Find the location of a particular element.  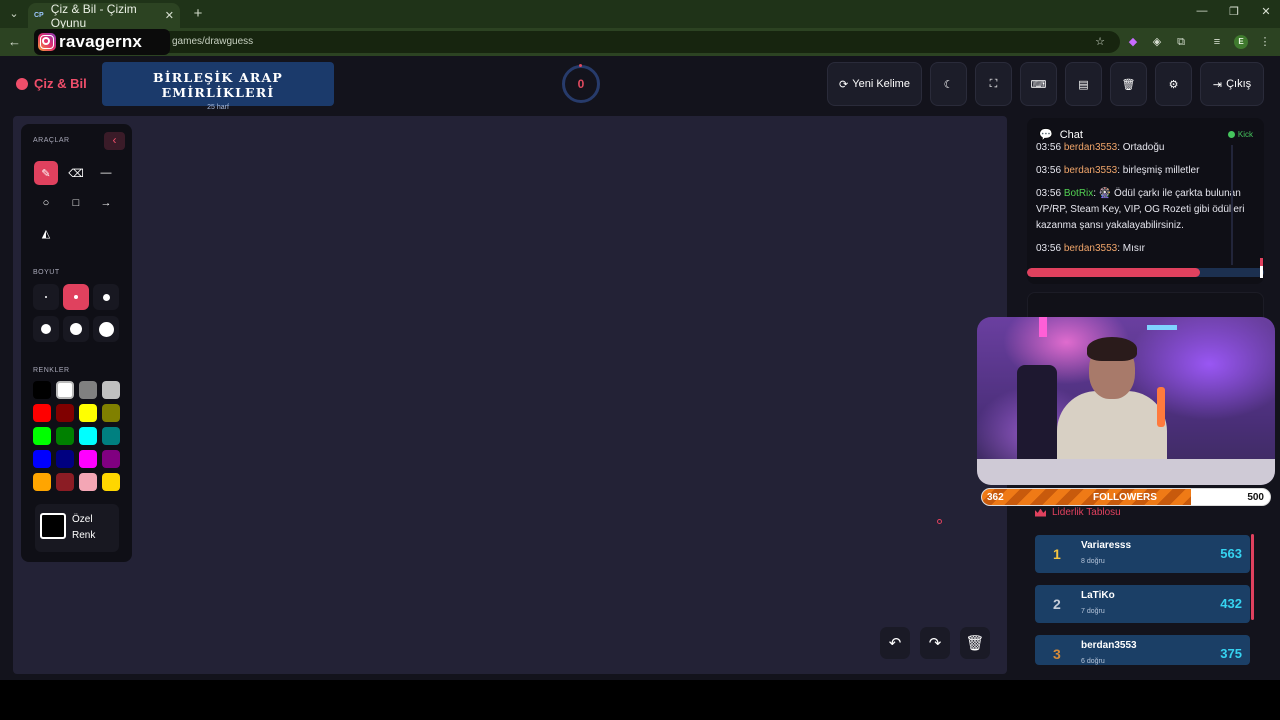

minimize-icon: — is located at coordinates (1202, 11).